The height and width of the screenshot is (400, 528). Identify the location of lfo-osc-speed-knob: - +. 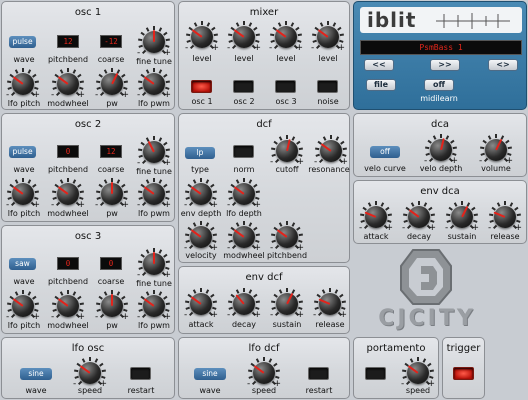
(90, 373).